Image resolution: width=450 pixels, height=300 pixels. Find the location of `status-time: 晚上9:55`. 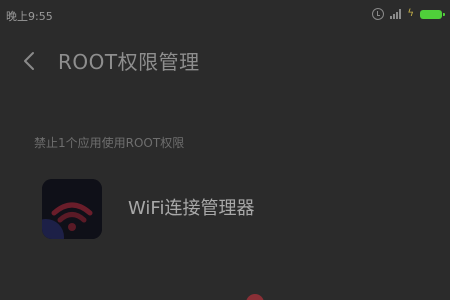

status-time: 晚上9:55 is located at coordinates (29, 16).